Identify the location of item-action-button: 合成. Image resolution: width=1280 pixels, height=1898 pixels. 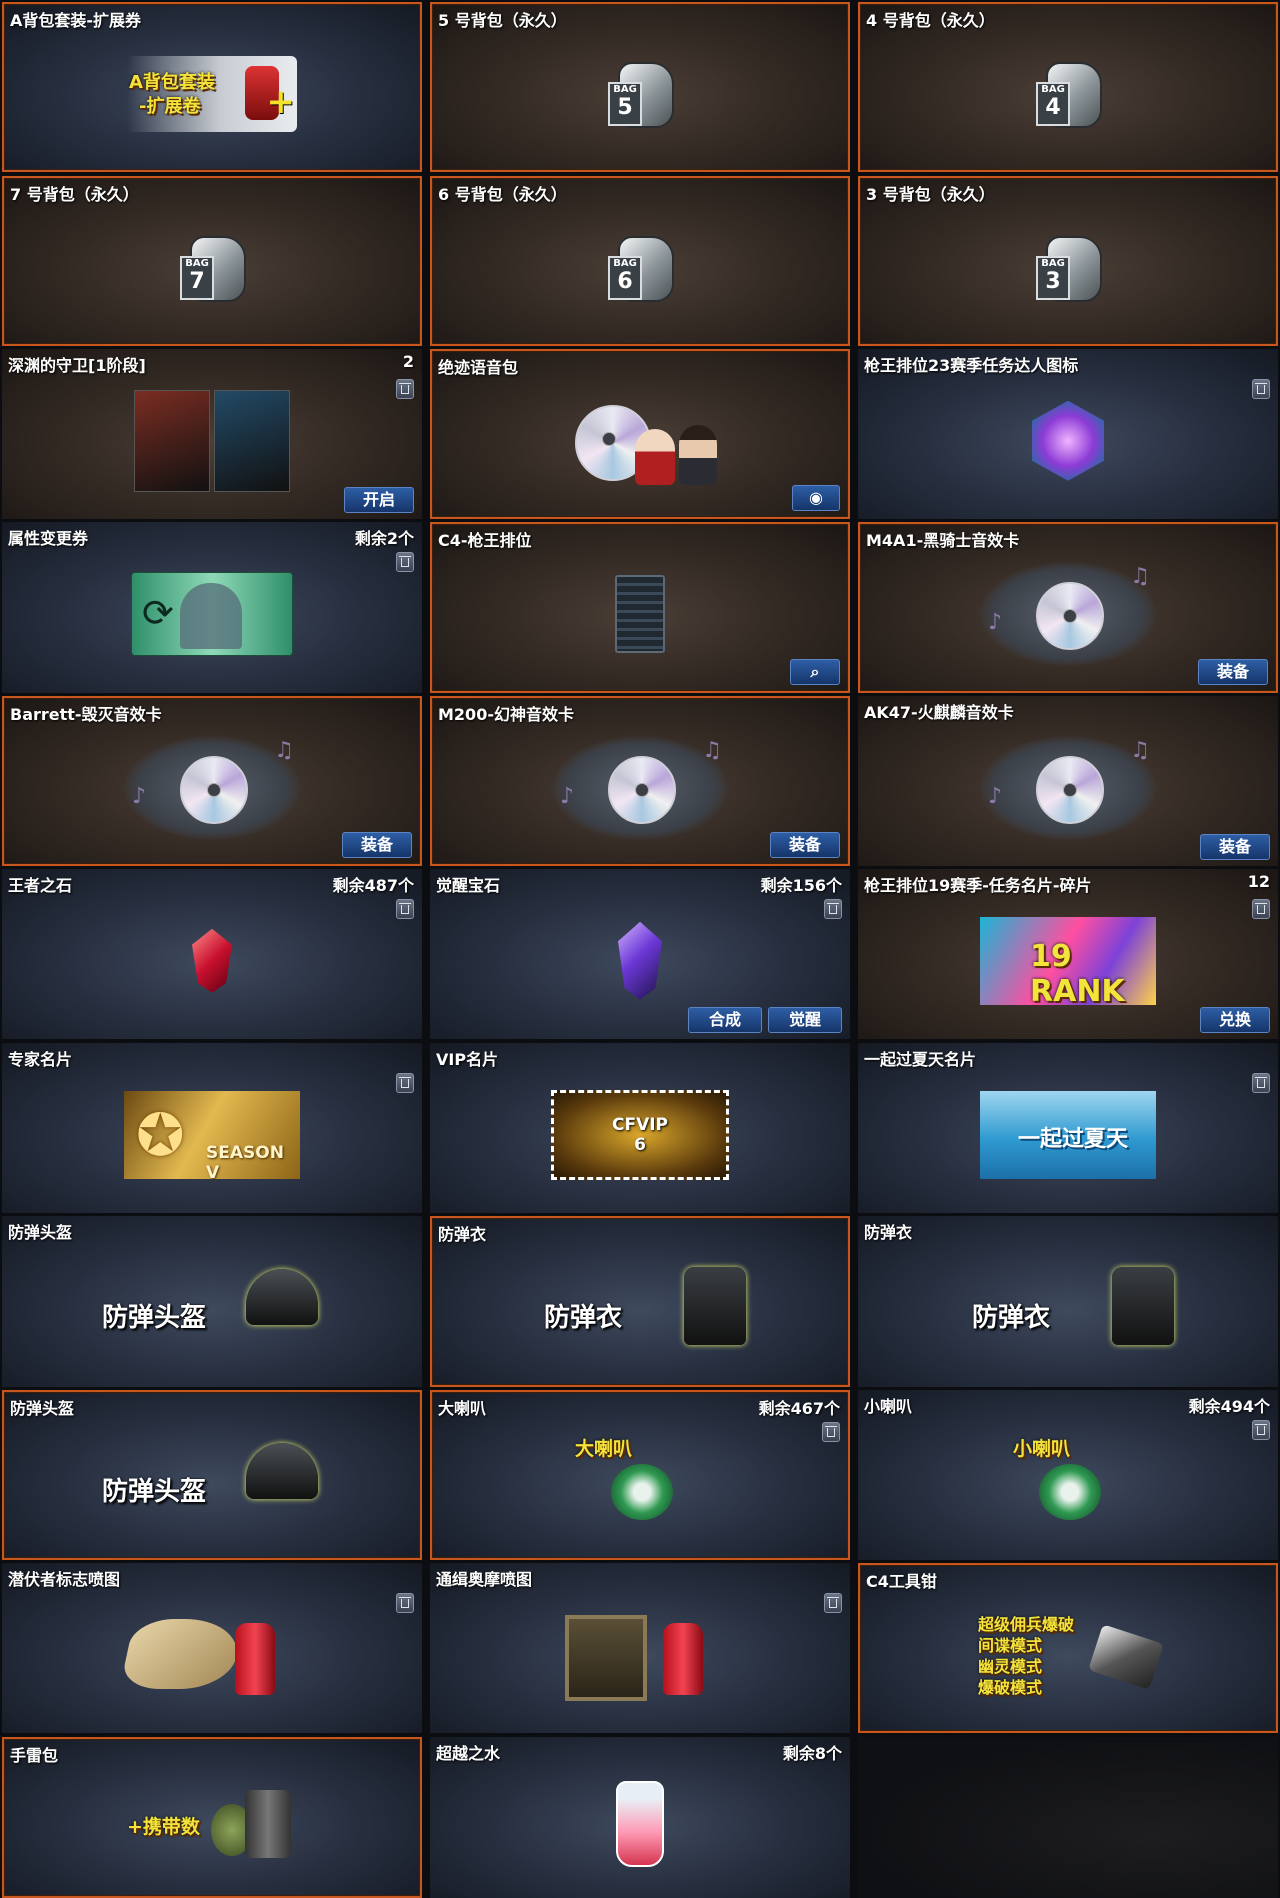
(725, 1020).